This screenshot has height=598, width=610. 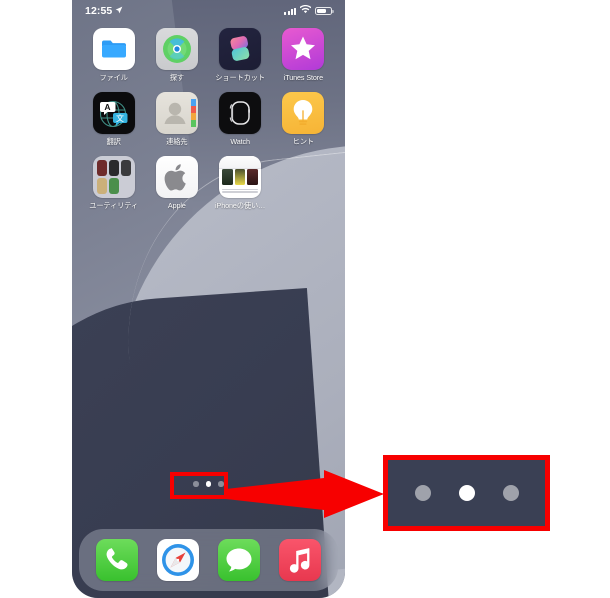 I want to click on app-item-watch: Watch, so click(x=240, y=119).